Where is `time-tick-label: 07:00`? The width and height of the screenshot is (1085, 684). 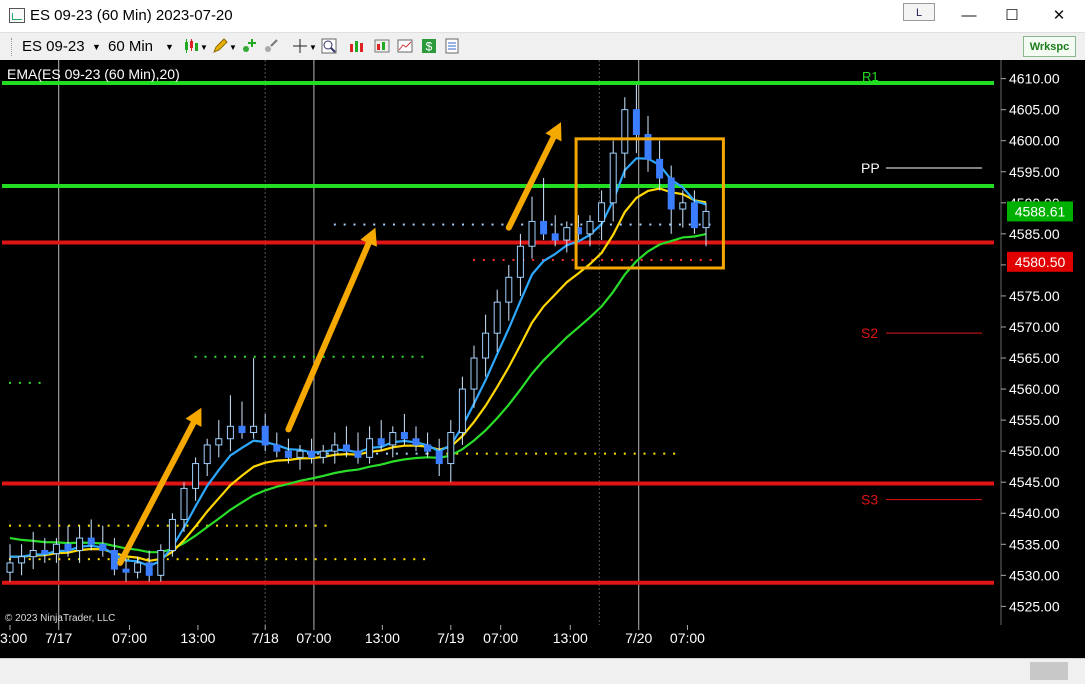
time-tick-label: 07:00 is located at coordinates (313, 638).